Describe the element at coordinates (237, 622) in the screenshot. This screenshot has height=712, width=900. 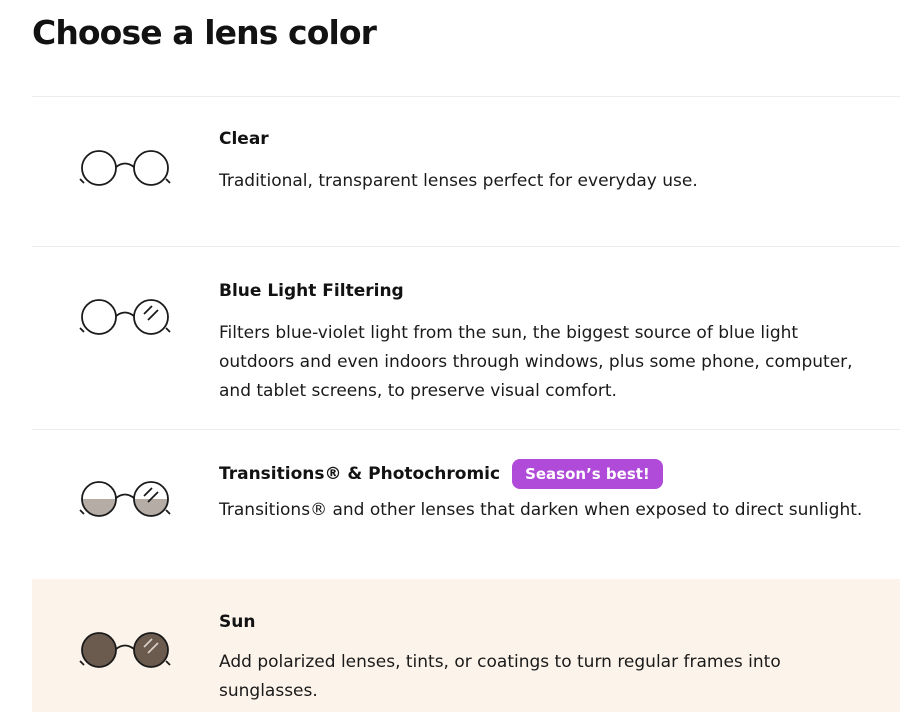
I see `lens-option-name: Sun` at that location.